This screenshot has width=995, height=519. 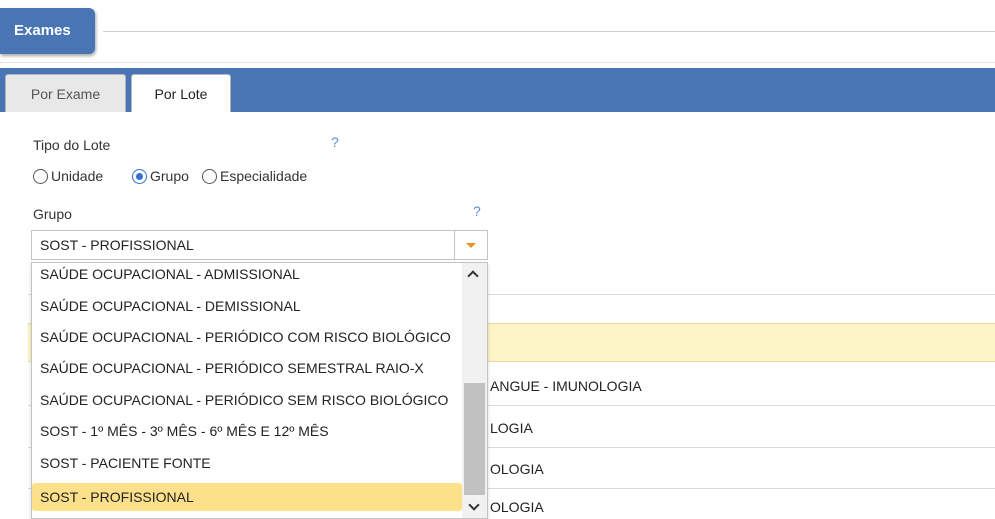 What do you see at coordinates (181, 93) in the screenshot?
I see `tab-por-lote: Por Lote` at bounding box center [181, 93].